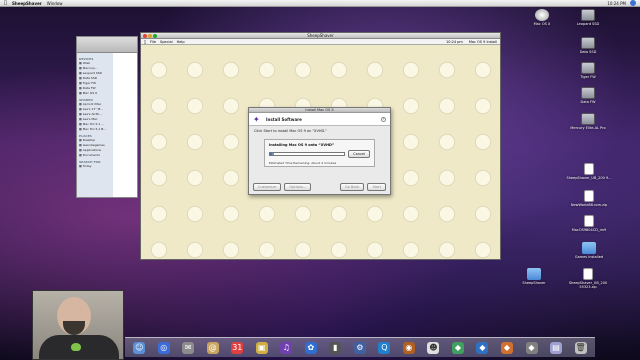 The image size is (640, 360). What do you see at coordinates (588, 102) in the screenshot?
I see `desktop-icon-label: Data FW` at bounding box center [588, 102].